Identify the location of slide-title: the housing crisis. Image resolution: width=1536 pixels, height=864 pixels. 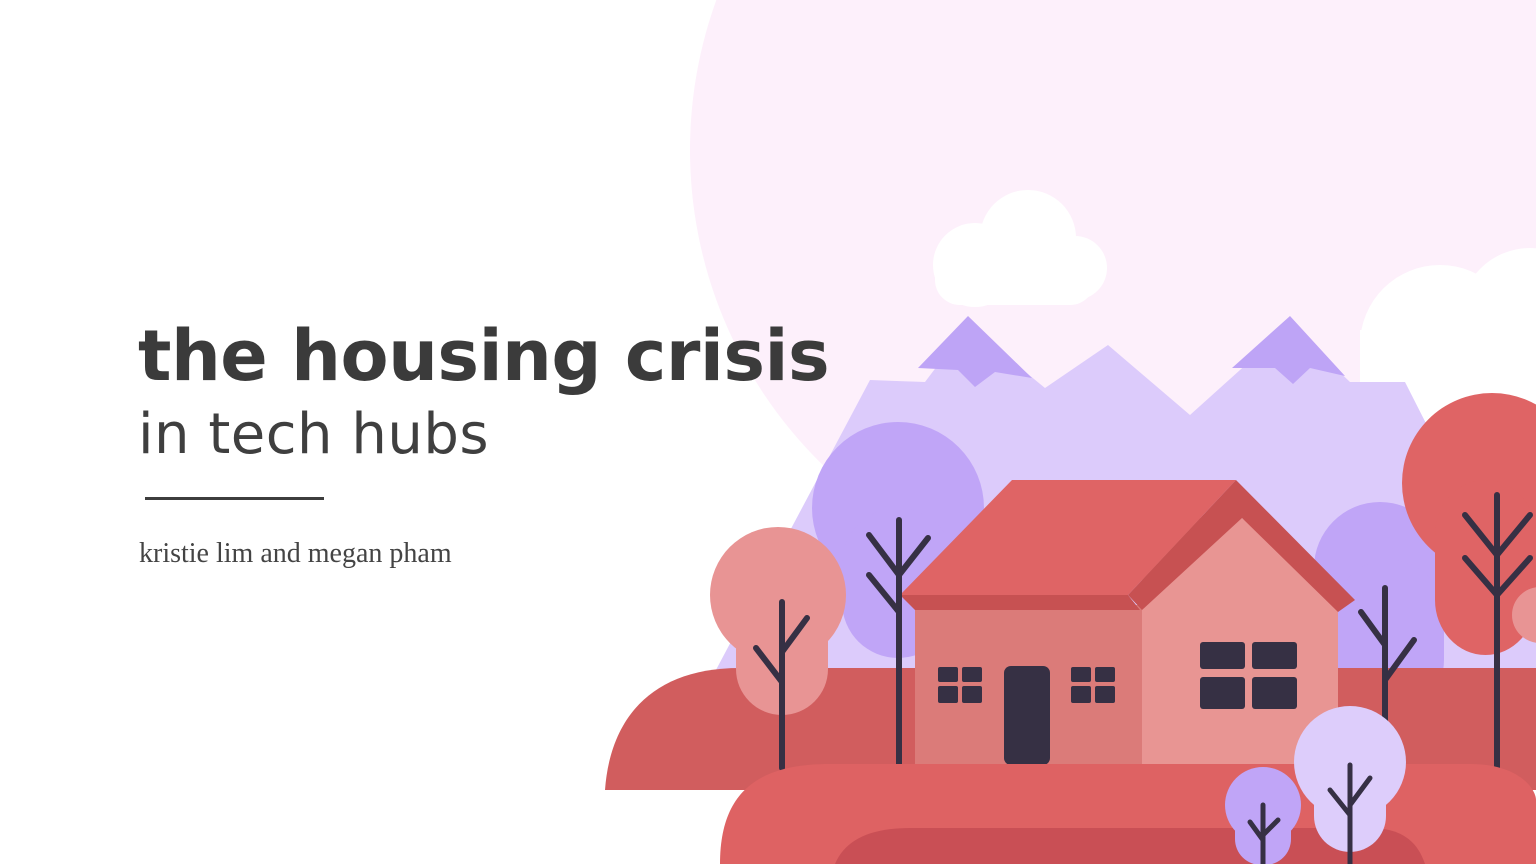
(484, 356).